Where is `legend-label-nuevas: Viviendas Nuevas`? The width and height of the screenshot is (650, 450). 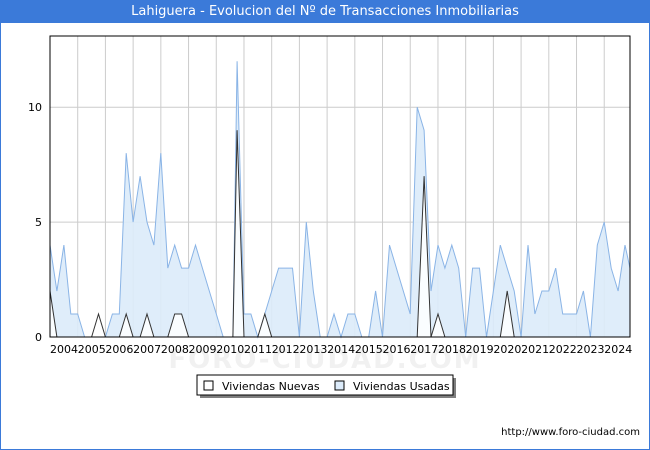 legend-label-nuevas: Viviendas Nuevas is located at coordinates (271, 386).